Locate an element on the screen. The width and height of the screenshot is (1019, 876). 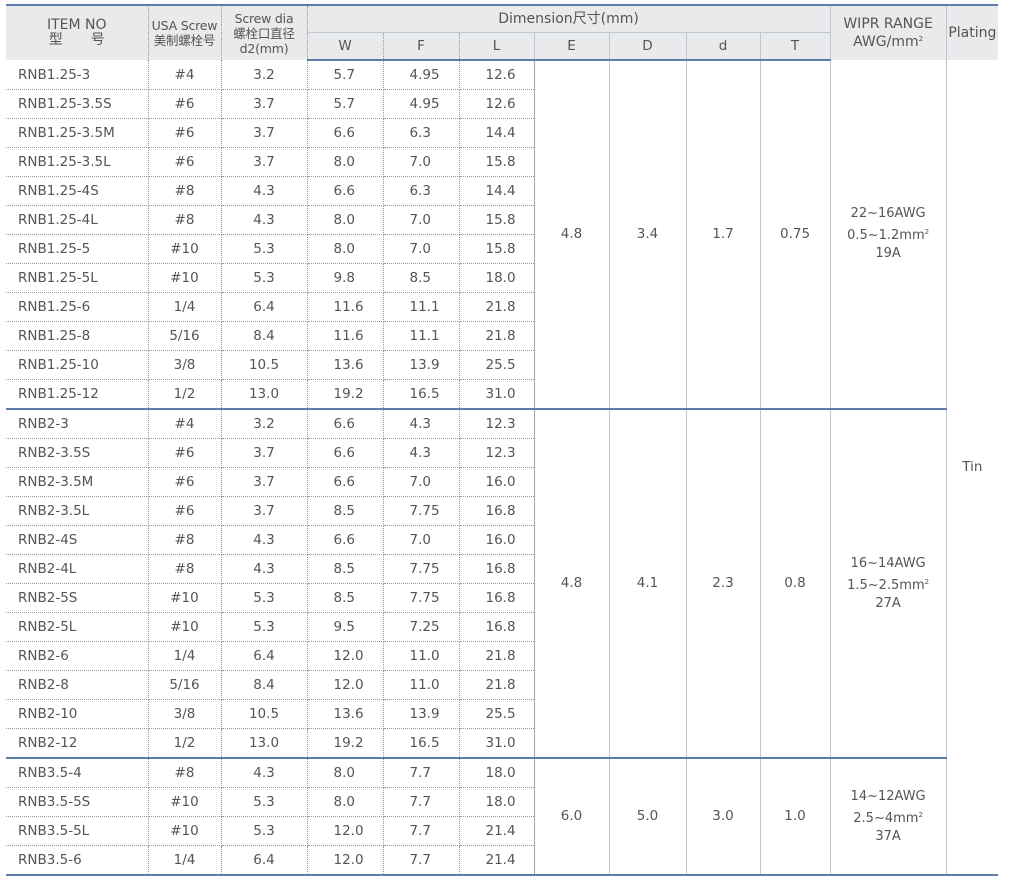
header-screw-dia: Screw dia 螺栓口直径 d2(mm) is located at coordinates (264, 32).